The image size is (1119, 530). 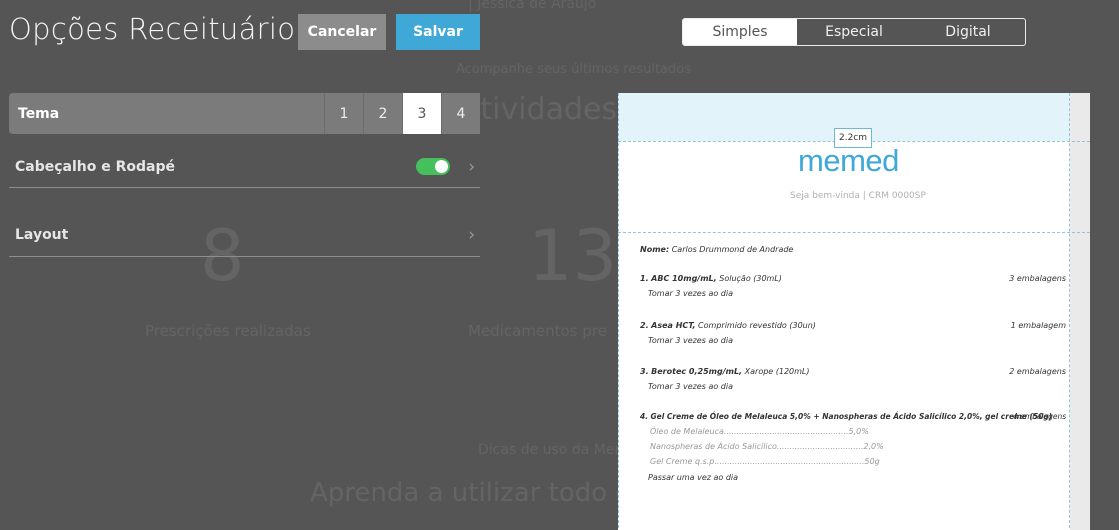 What do you see at coordinates (644, 416) in the screenshot?
I see `item-number: 4.` at bounding box center [644, 416].